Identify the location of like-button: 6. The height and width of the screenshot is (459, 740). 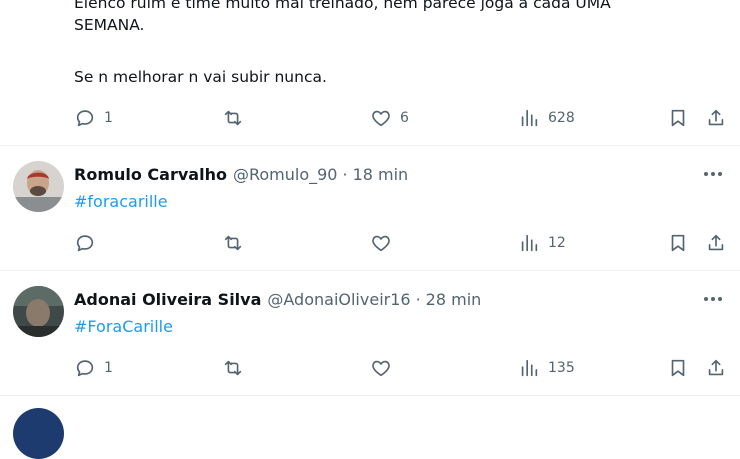
(389, 118).